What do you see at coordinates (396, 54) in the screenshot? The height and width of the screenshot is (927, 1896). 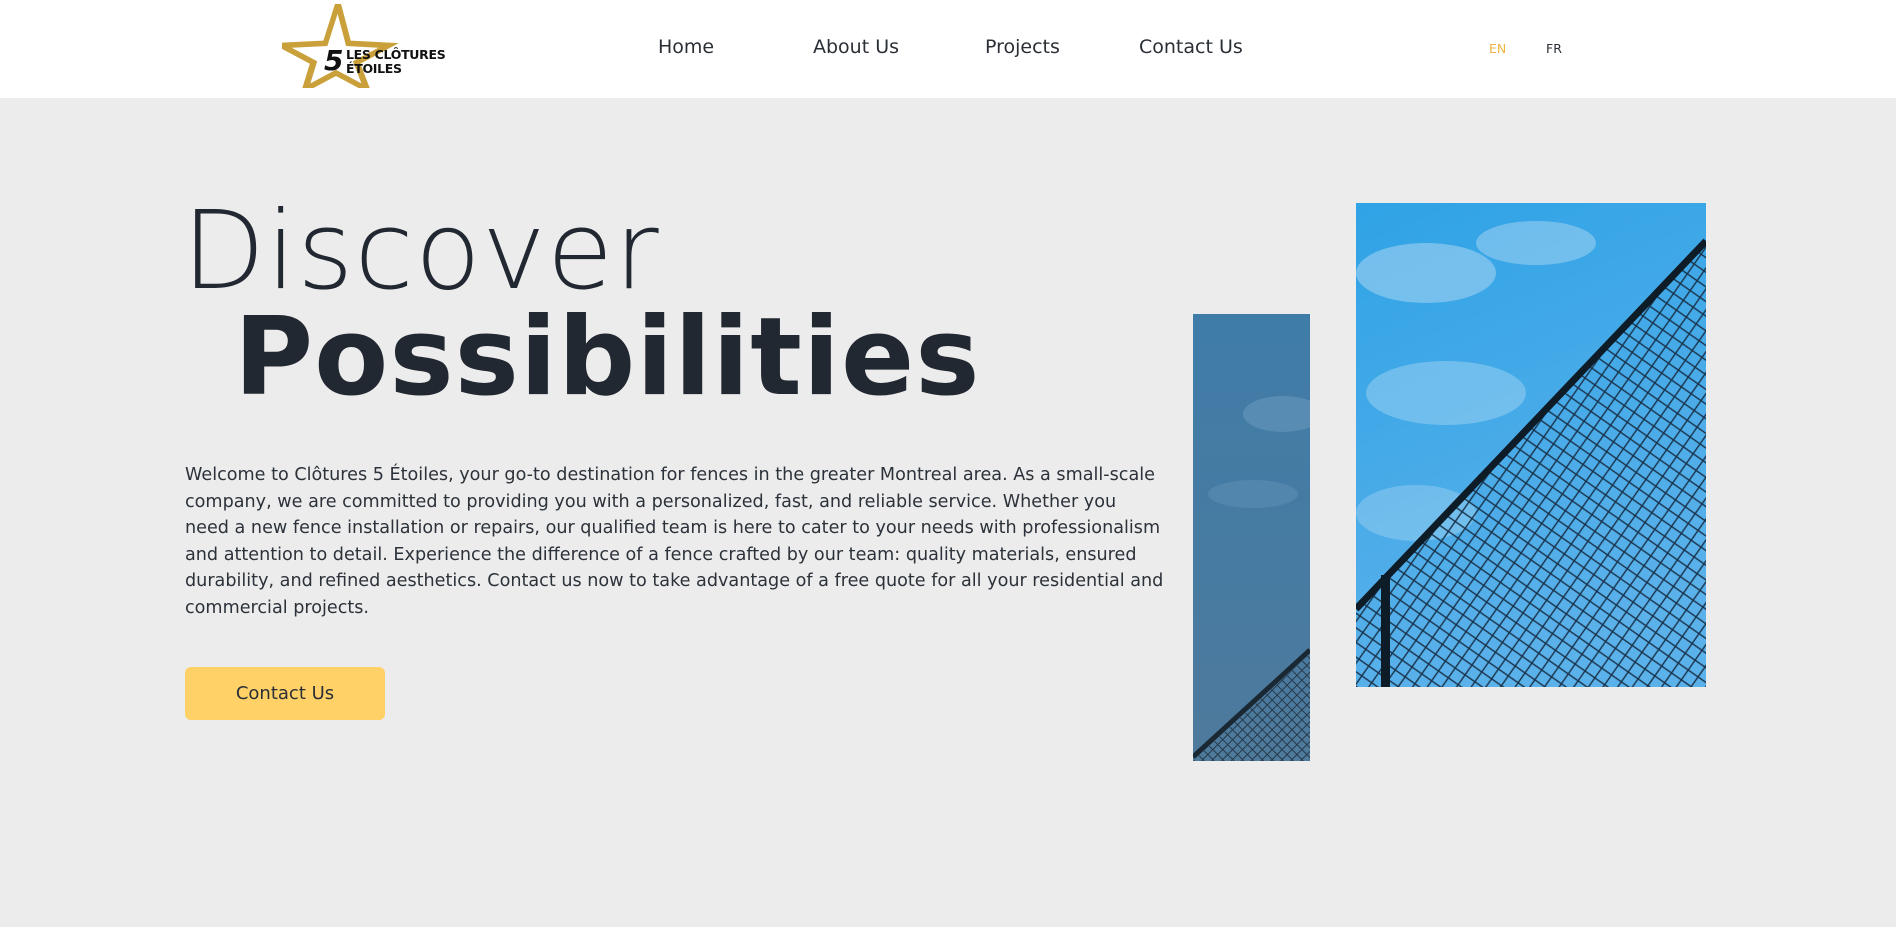 I see `logo-text-line1: LES CLÔTURES` at bounding box center [396, 54].